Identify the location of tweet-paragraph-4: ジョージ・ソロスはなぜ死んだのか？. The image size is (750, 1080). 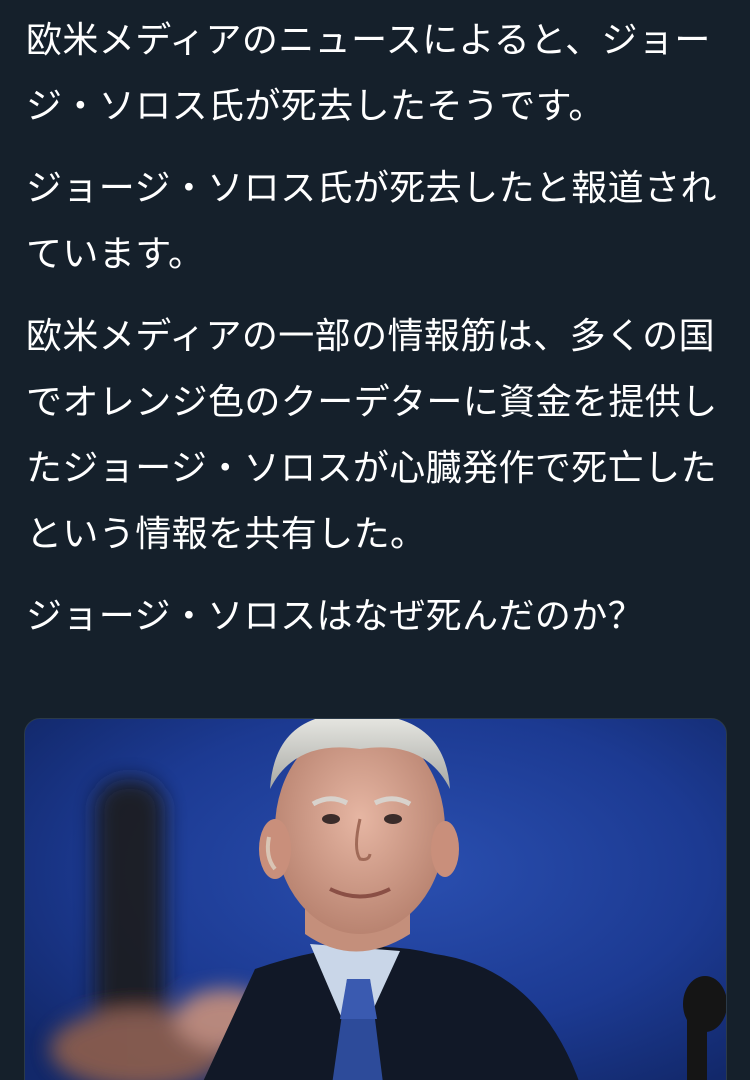
(335, 616).